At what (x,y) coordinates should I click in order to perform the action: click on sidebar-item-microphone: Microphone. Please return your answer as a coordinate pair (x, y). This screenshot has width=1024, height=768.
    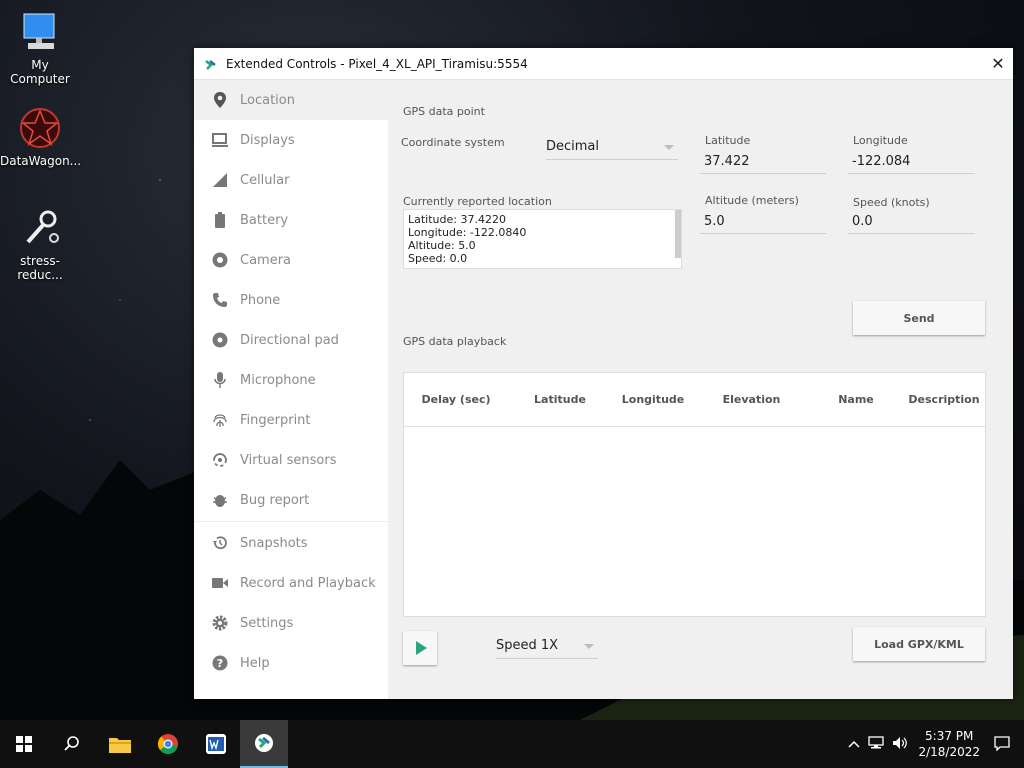
    Looking at the image, I should click on (291, 380).